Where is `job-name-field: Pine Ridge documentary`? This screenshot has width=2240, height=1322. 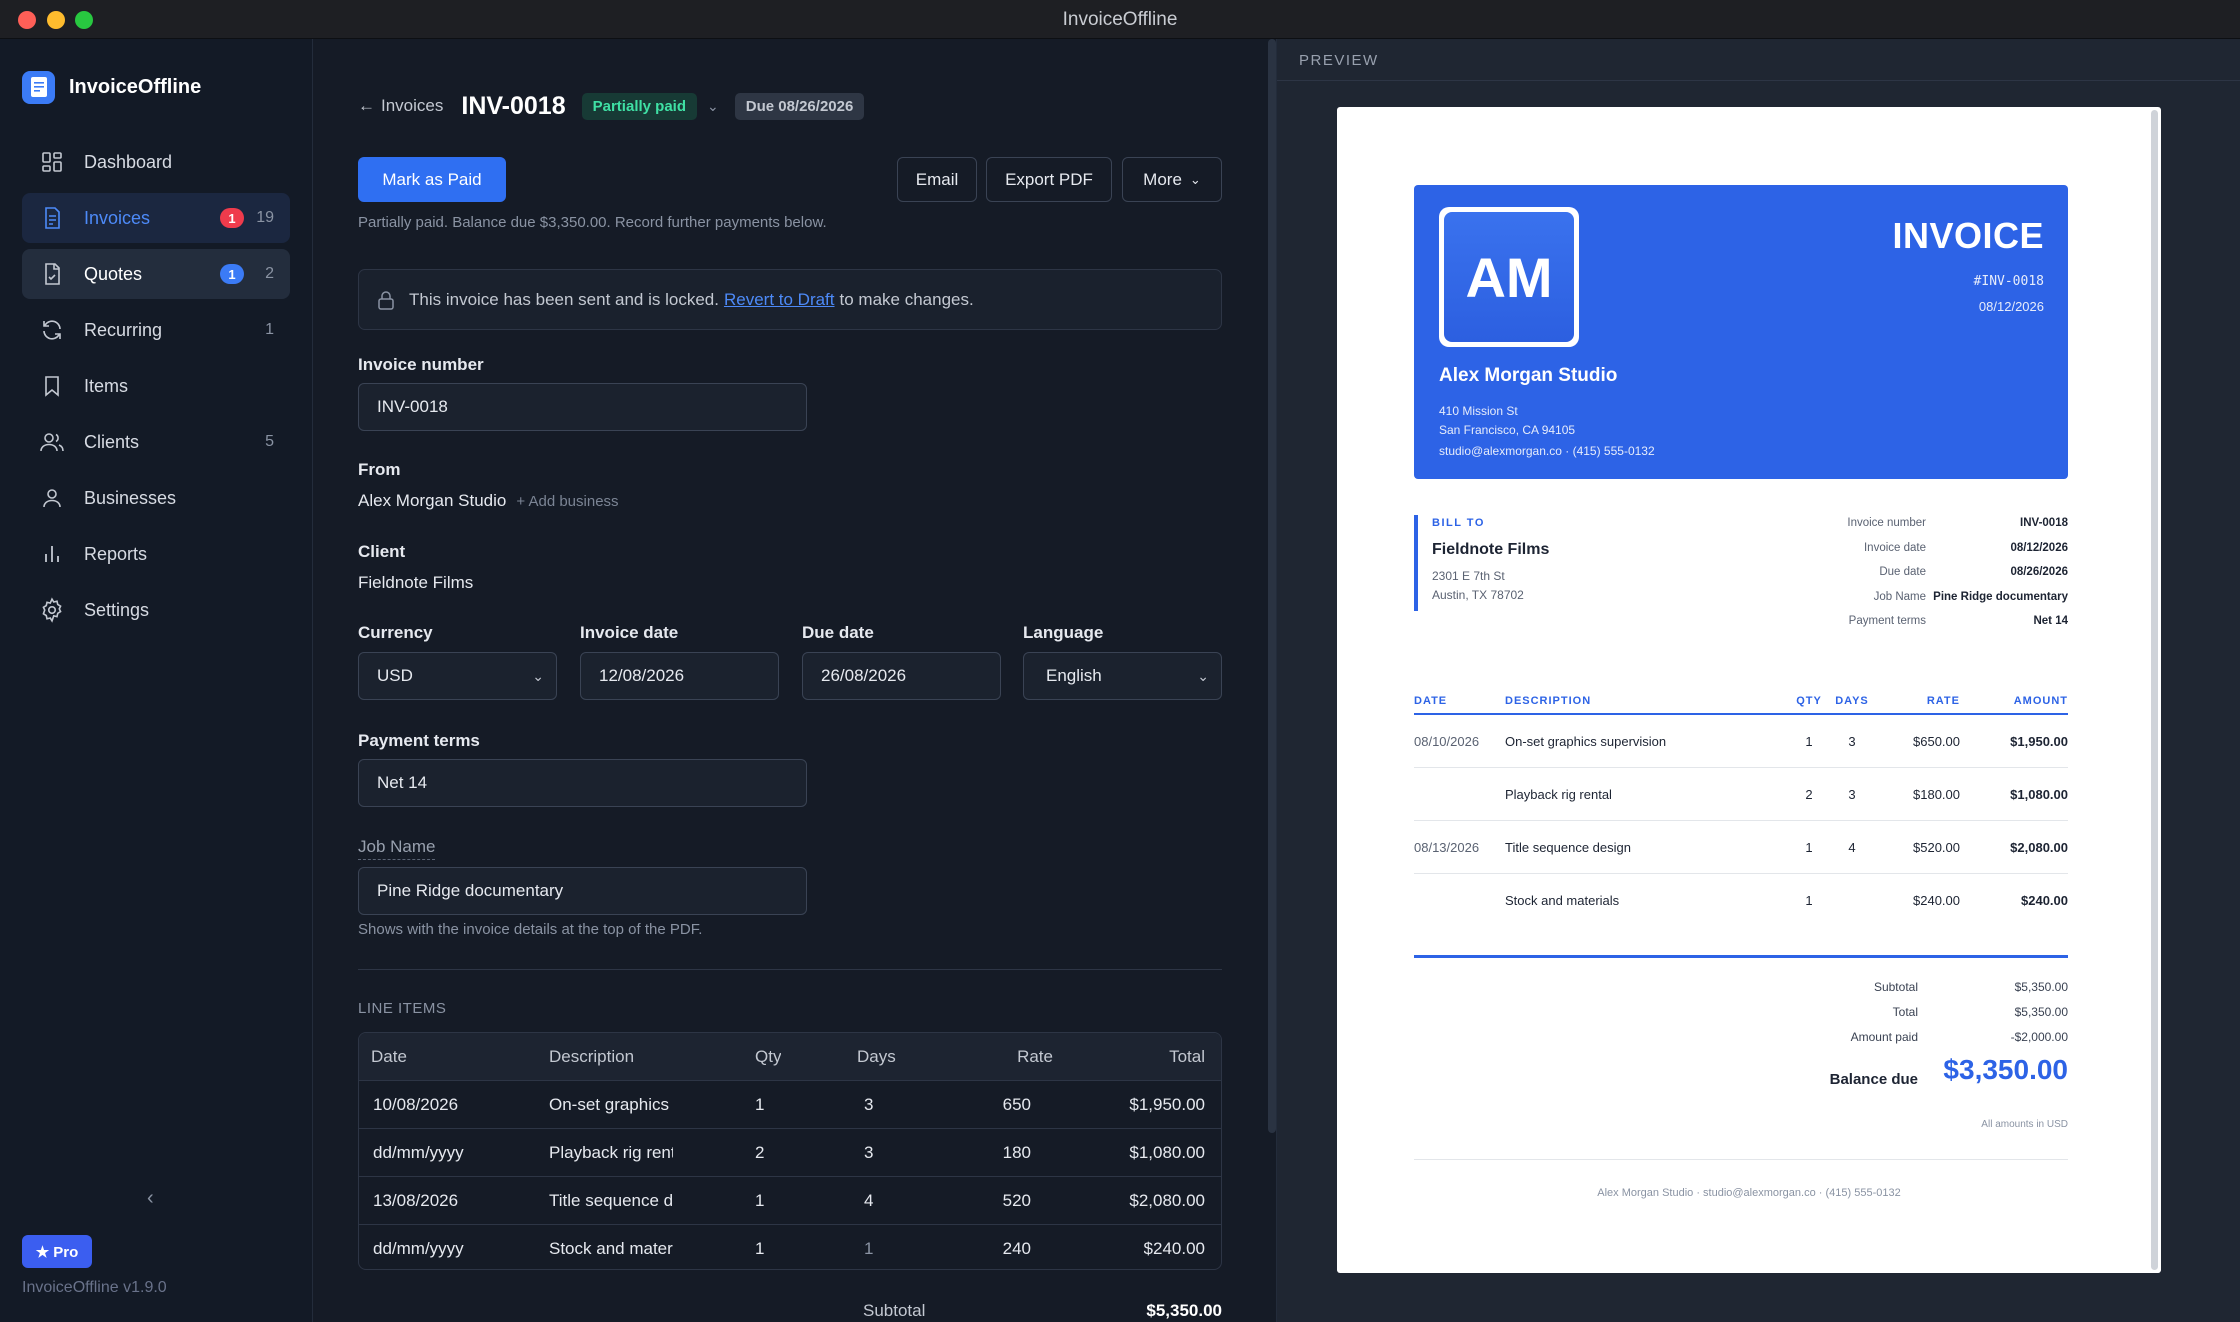
job-name-field: Pine Ridge documentary is located at coordinates (582, 891).